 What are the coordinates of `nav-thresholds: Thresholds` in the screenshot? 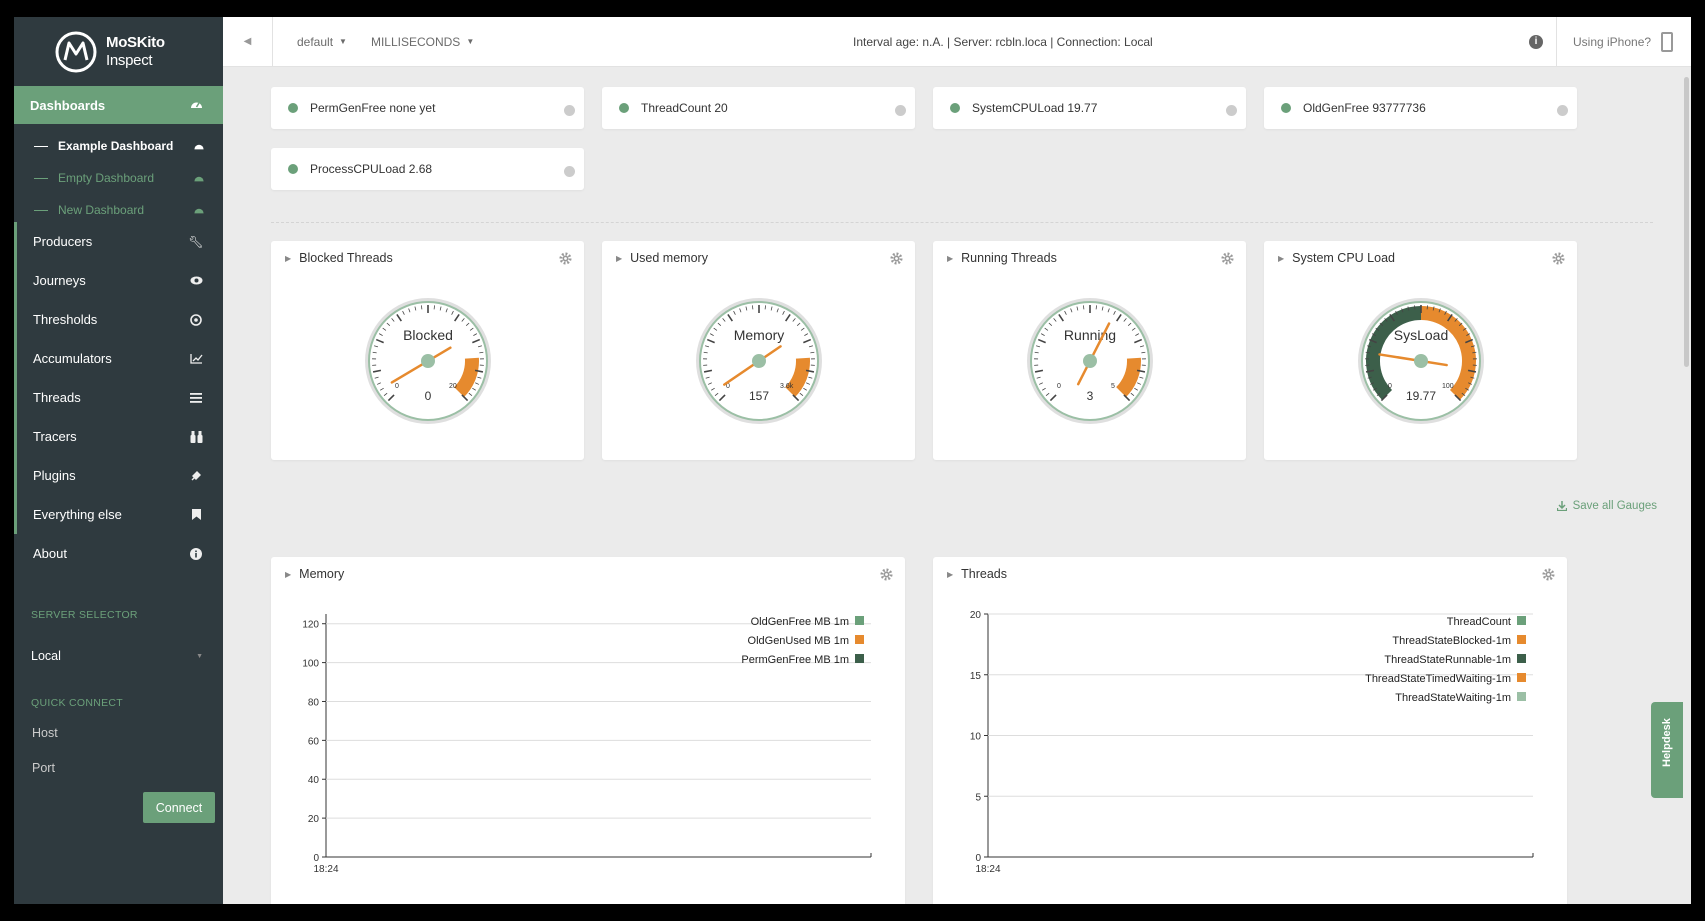 It's located at (118, 319).